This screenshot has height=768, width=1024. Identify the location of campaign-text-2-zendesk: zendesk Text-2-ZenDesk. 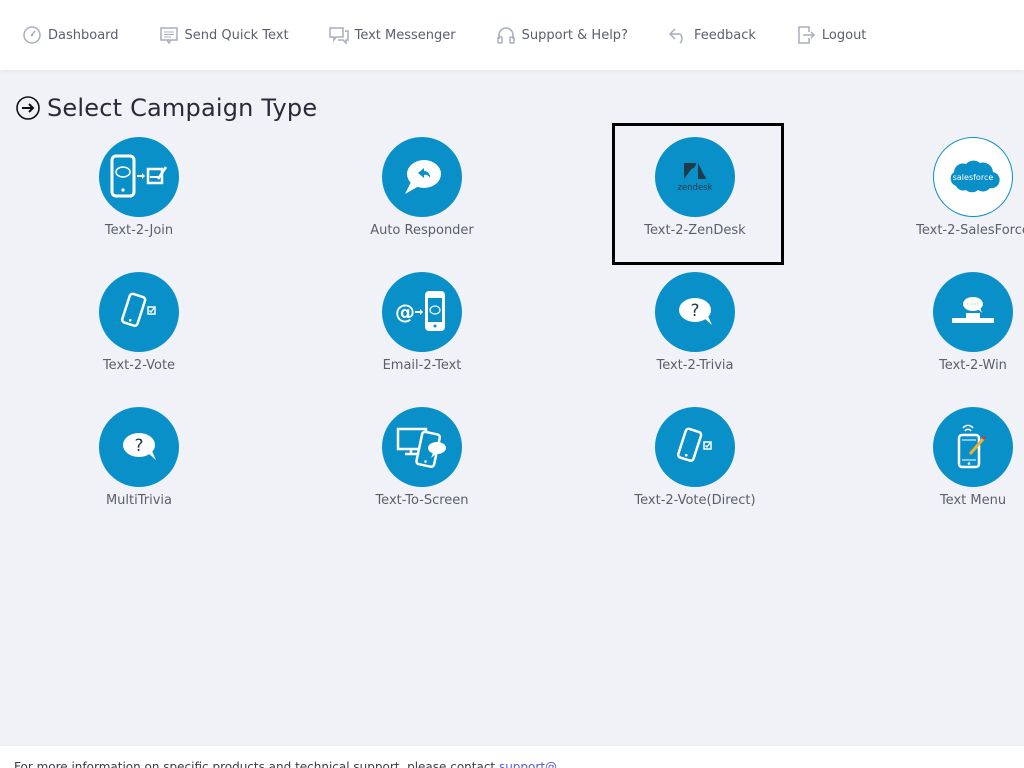
(695, 187).